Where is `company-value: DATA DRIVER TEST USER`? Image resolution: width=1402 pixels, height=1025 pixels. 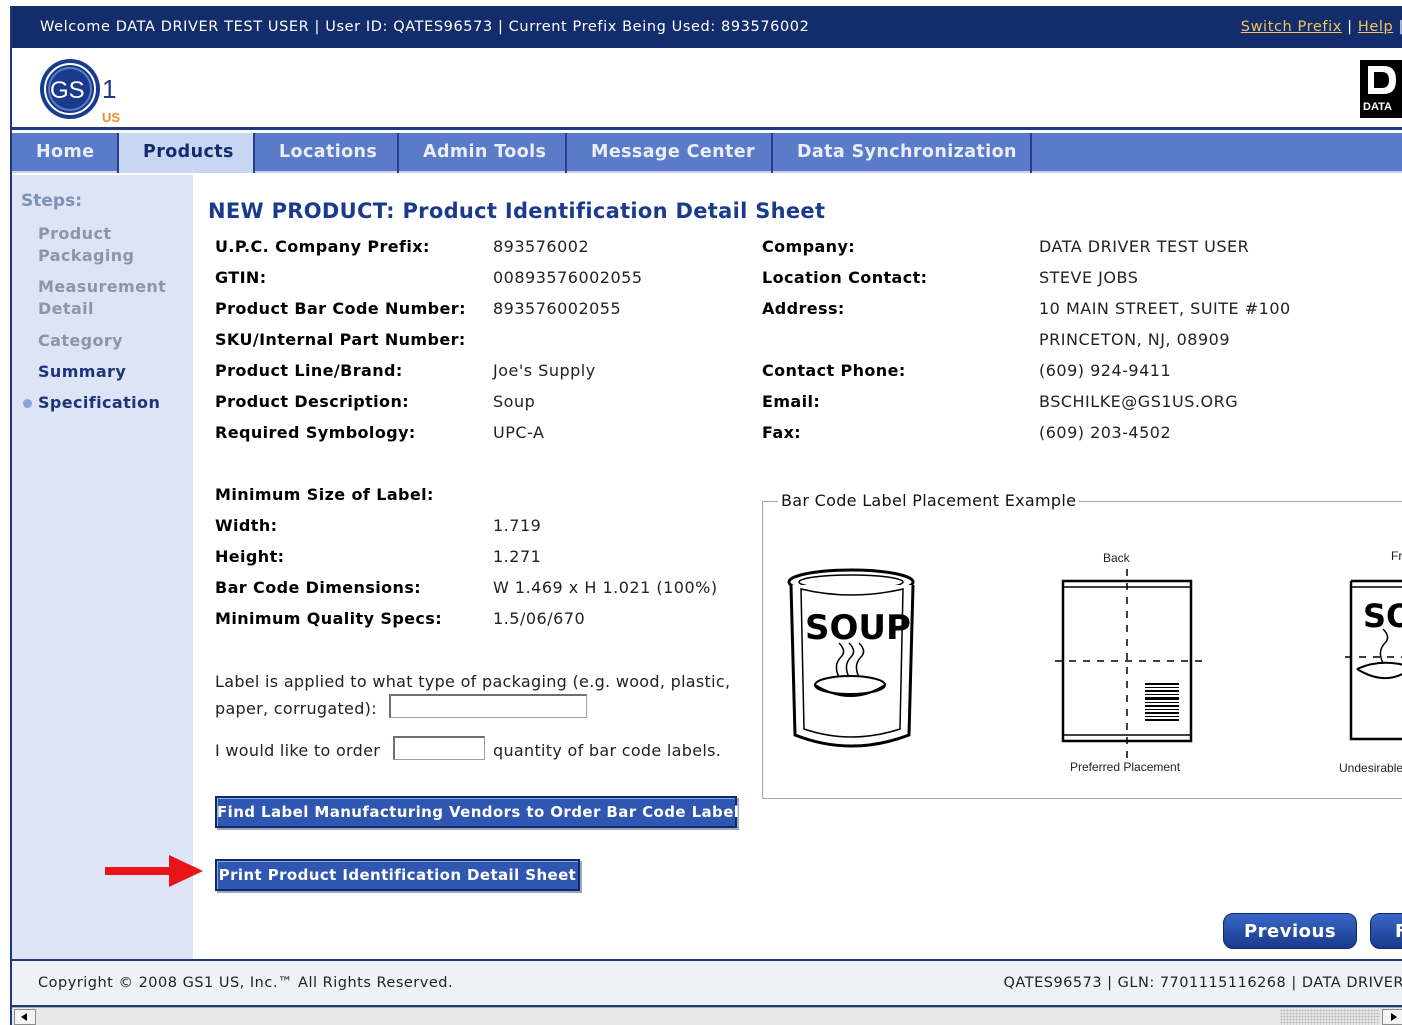 company-value: DATA DRIVER TEST USER is located at coordinates (1144, 246).